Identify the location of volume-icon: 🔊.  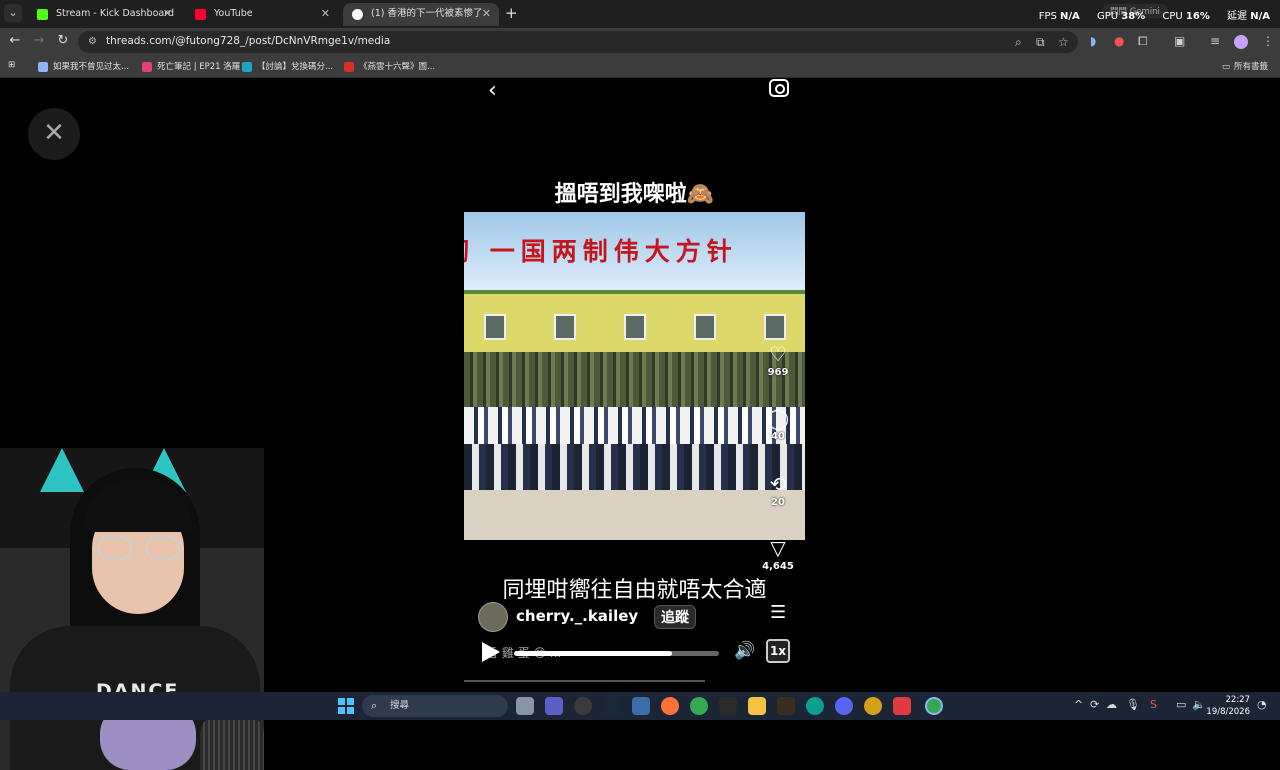
(744, 651).